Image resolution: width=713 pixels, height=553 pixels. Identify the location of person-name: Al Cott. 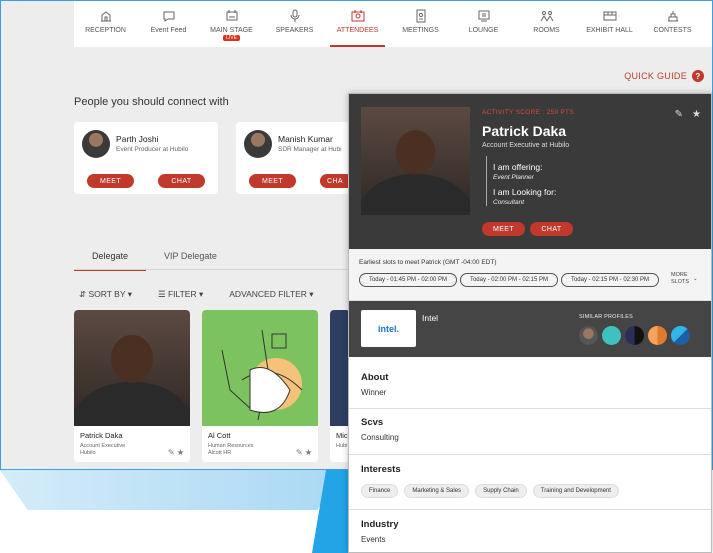
(219, 435).